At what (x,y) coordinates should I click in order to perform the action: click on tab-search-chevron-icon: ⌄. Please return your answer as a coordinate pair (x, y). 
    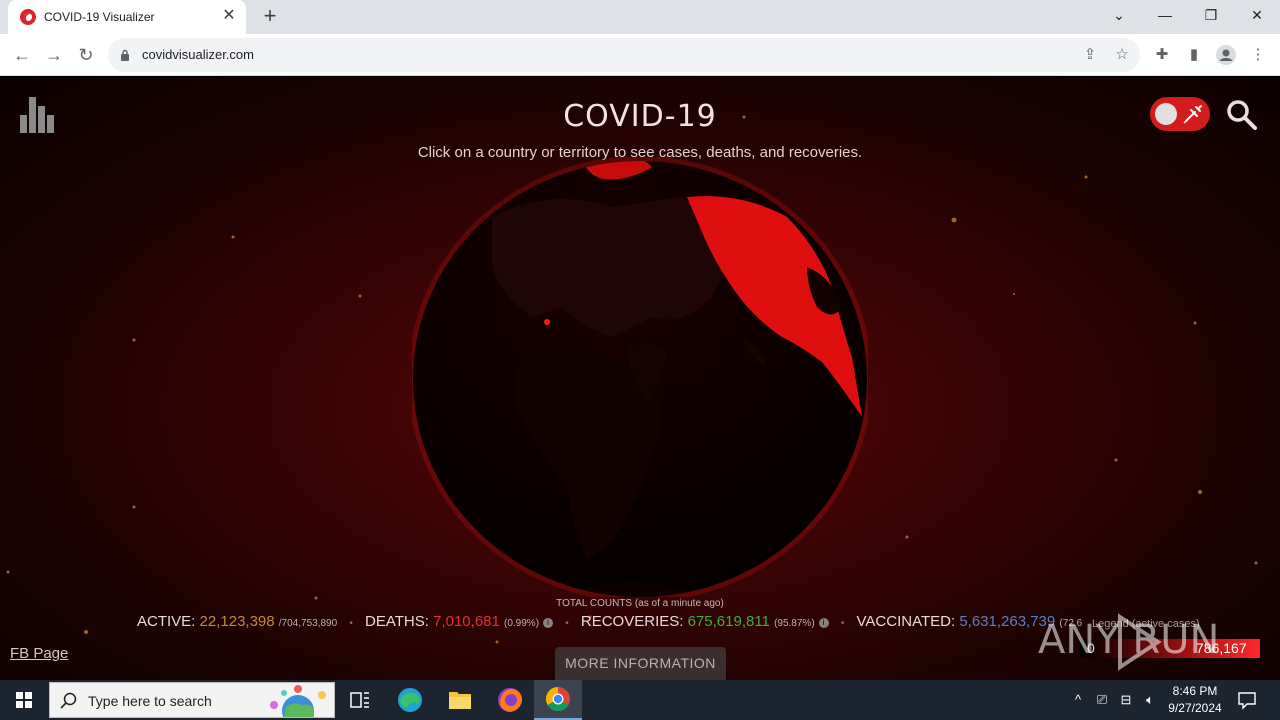
    Looking at the image, I should click on (1119, 15).